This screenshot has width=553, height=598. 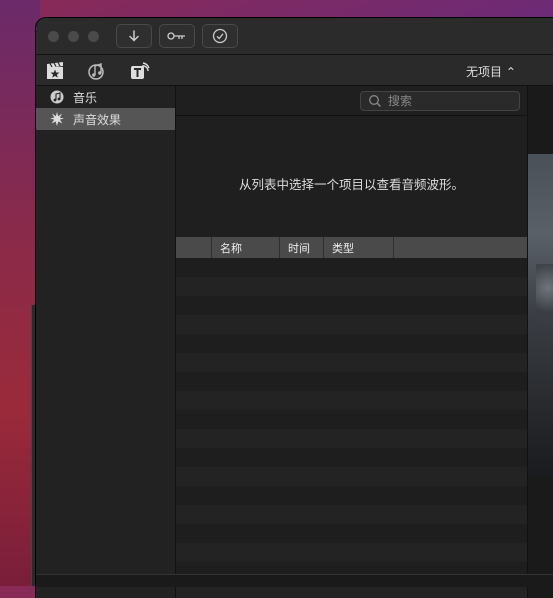 I want to click on viewer-image, so click(x=540, y=315).